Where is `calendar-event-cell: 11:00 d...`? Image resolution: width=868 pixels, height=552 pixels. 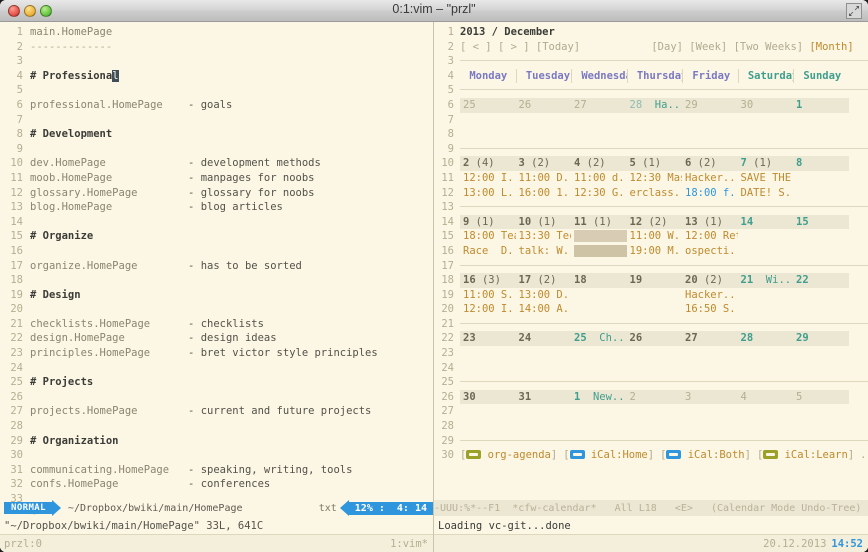
calendar-event-cell: 11:00 d... is located at coordinates (599, 178).